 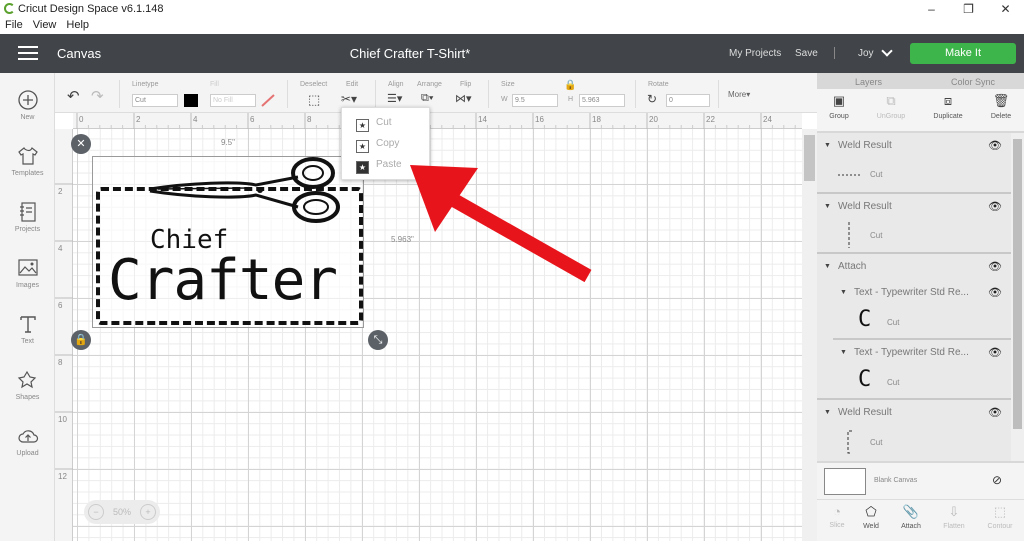 What do you see at coordinates (97, 96) in the screenshot?
I see `redo-icon: ↷` at bounding box center [97, 96].